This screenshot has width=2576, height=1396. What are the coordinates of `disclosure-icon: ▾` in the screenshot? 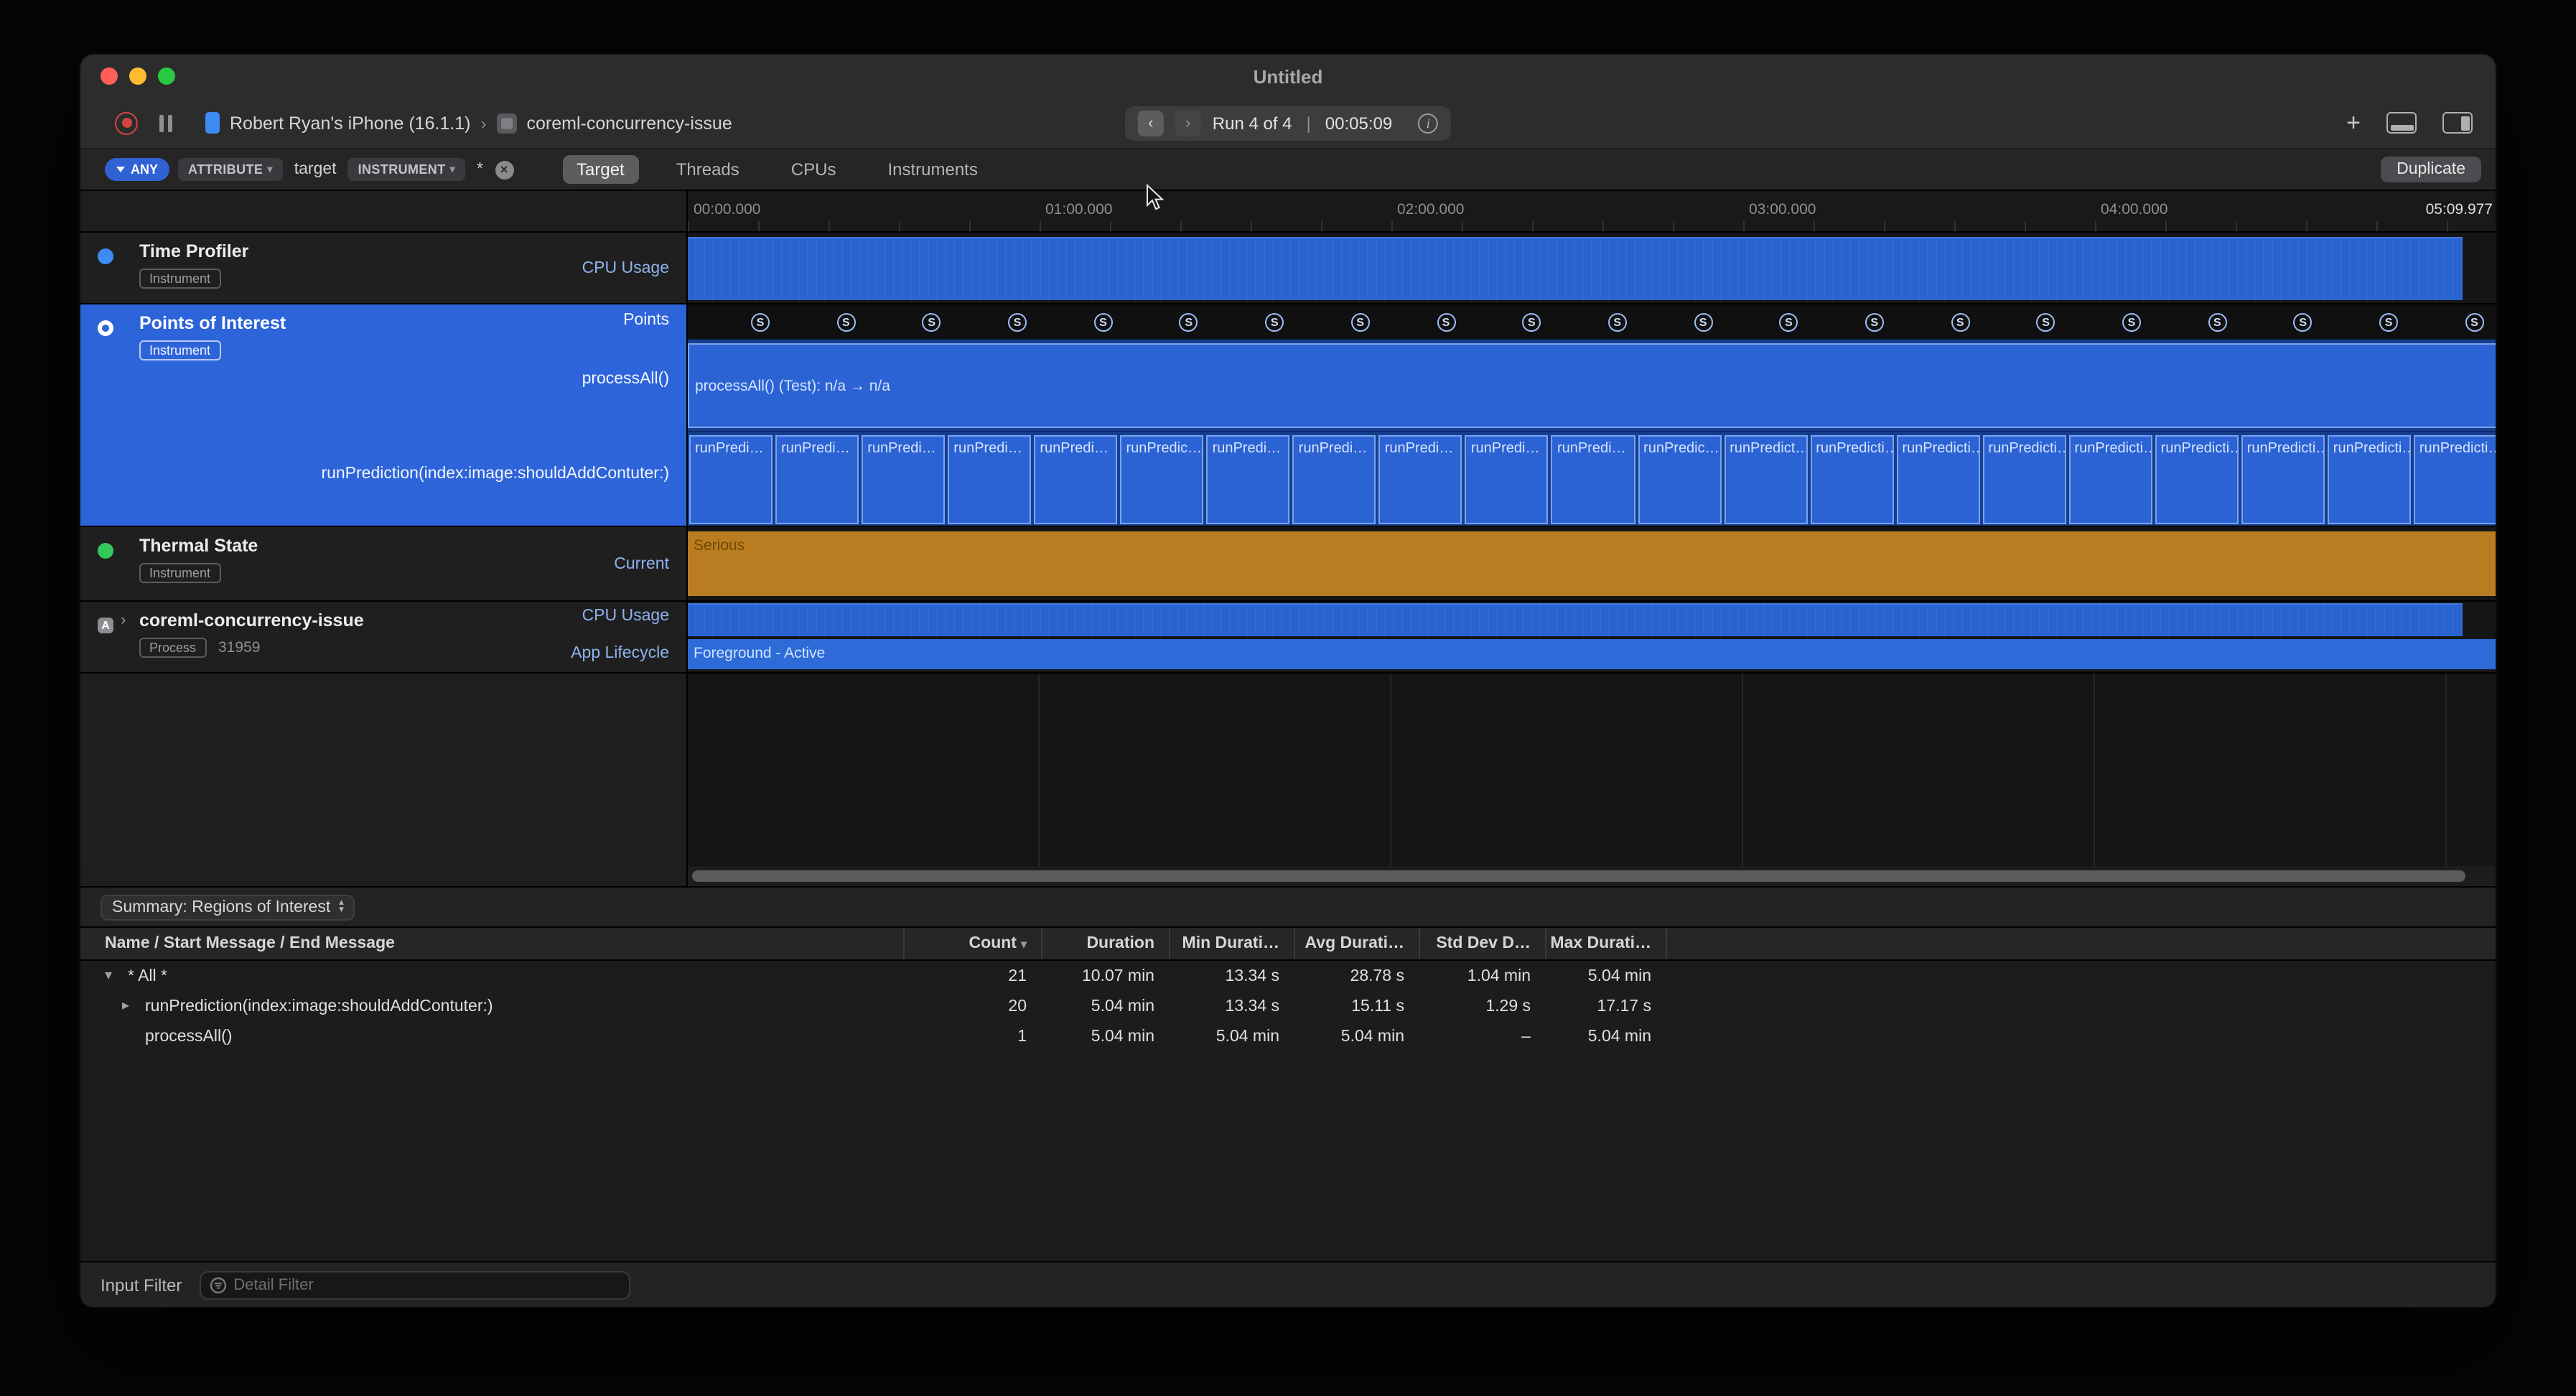 It's located at (116, 976).